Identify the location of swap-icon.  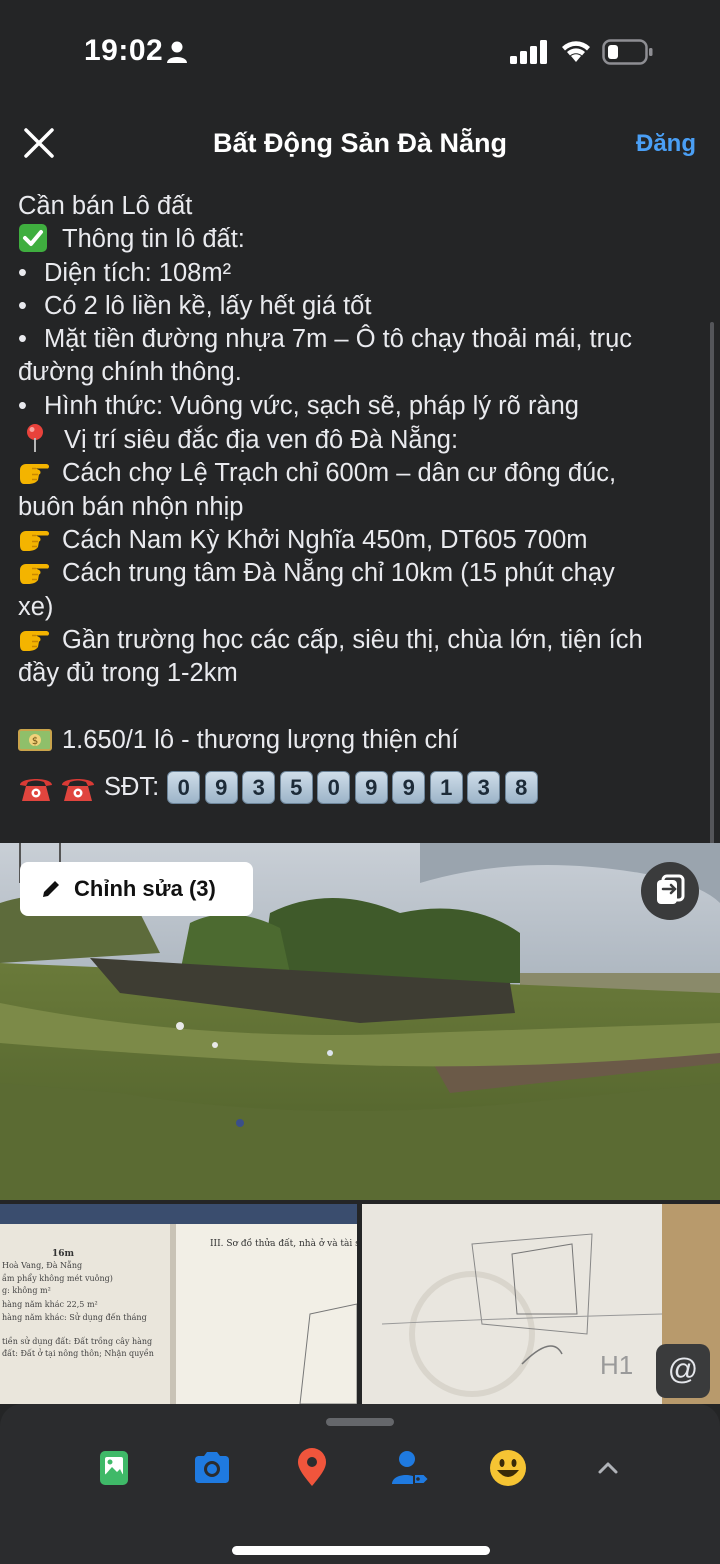
(671, 889).